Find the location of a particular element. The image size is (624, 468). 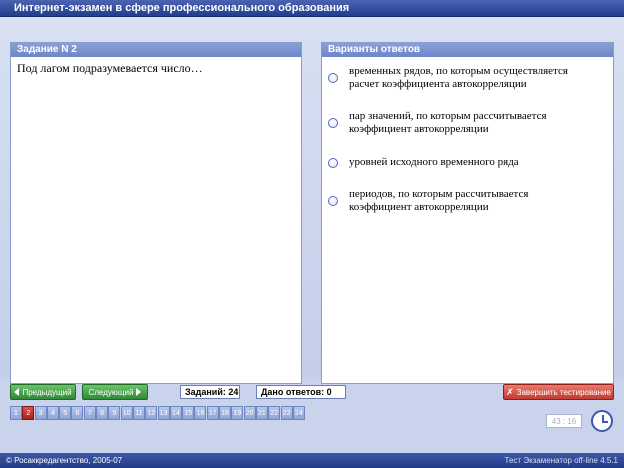

page-button-20: 20 is located at coordinates (249, 413).